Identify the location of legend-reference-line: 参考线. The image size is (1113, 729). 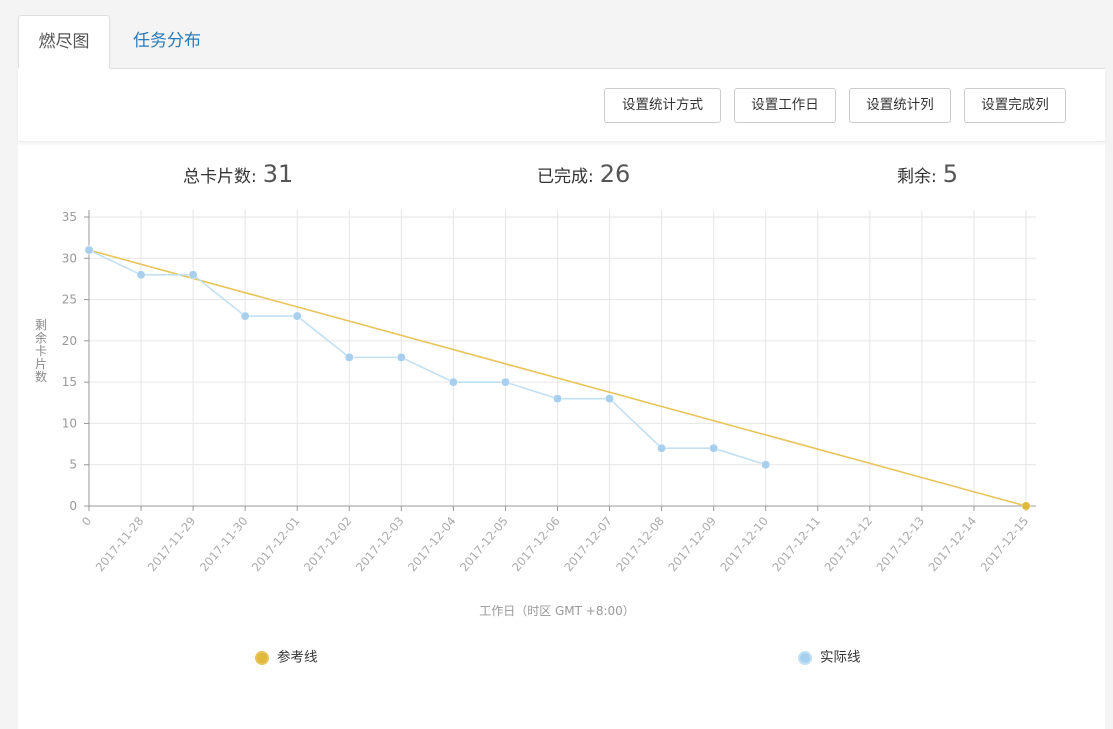
(286, 657).